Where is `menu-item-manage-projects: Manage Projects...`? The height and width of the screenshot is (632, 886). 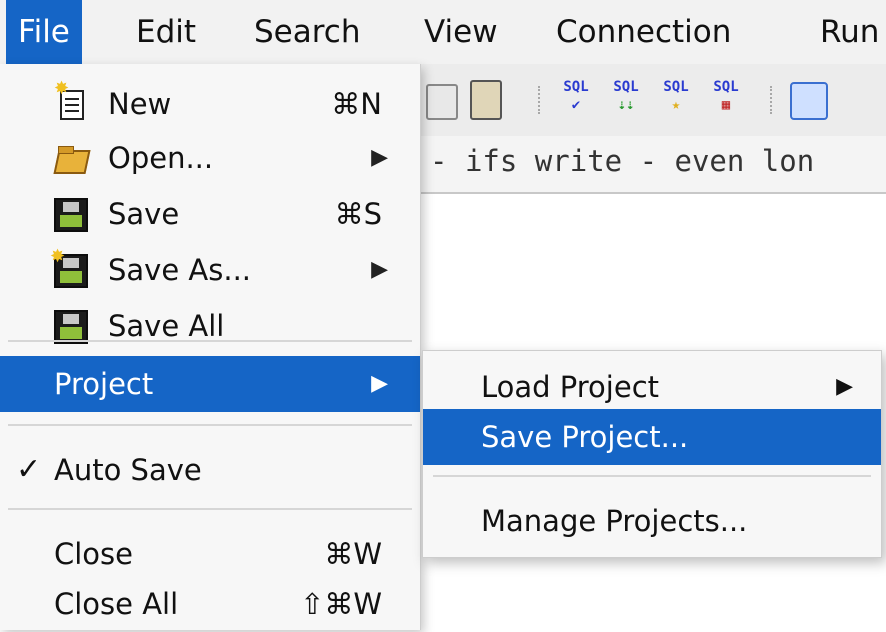 menu-item-manage-projects: Manage Projects... is located at coordinates (652, 521).